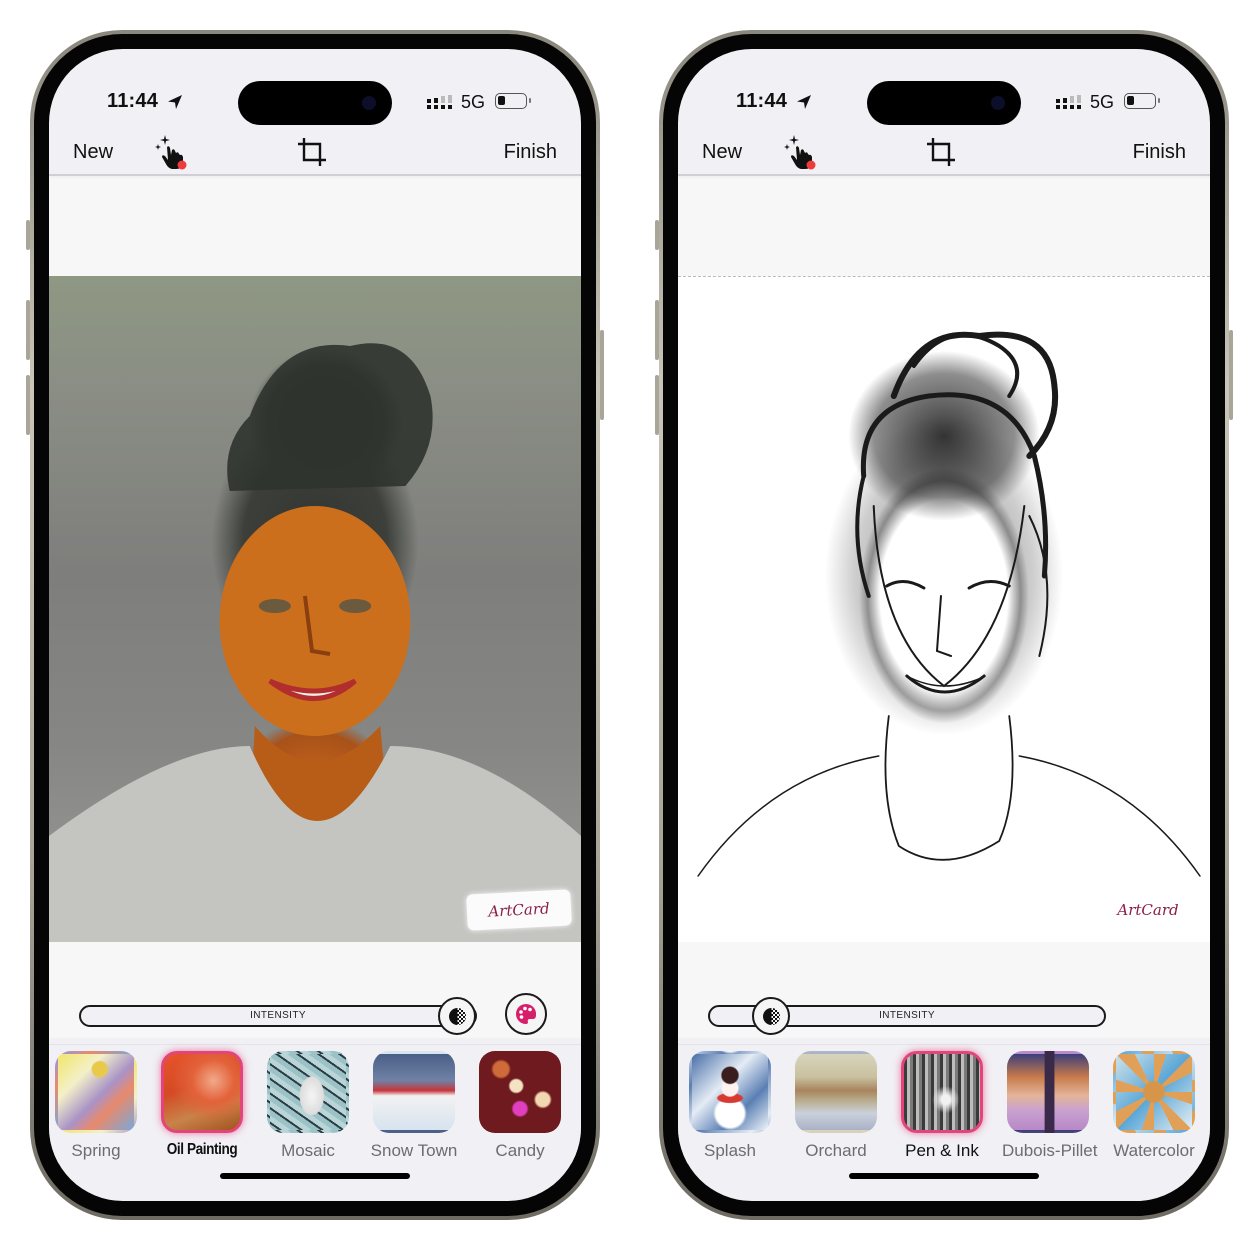 The height and width of the screenshot is (1249, 1259). Describe the element at coordinates (730, 1092) in the screenshot. I see `splash-thumbnail` at that location.